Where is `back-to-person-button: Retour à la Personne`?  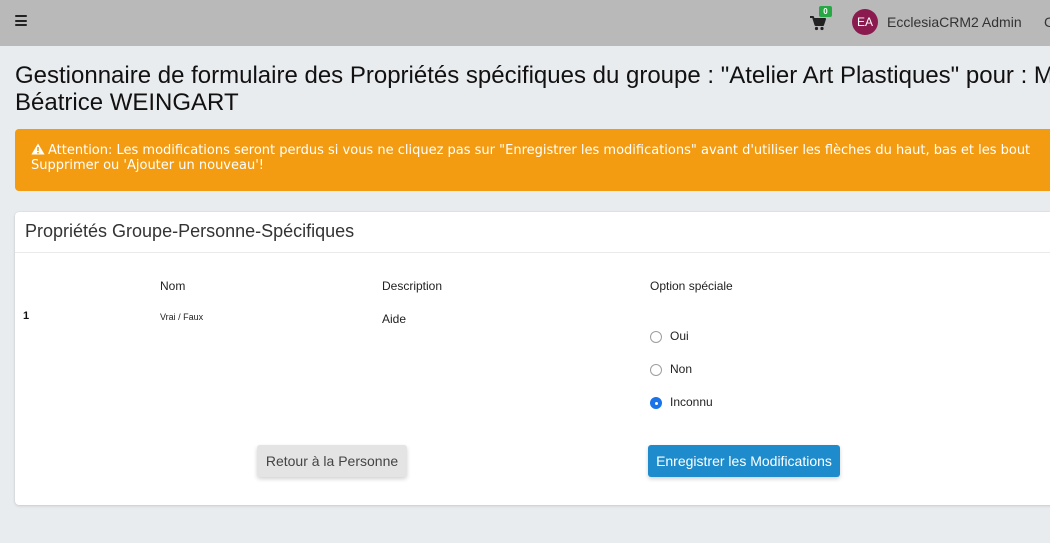
back-to-person-button: Retour à la Personne is located at coordinates (332, 461).